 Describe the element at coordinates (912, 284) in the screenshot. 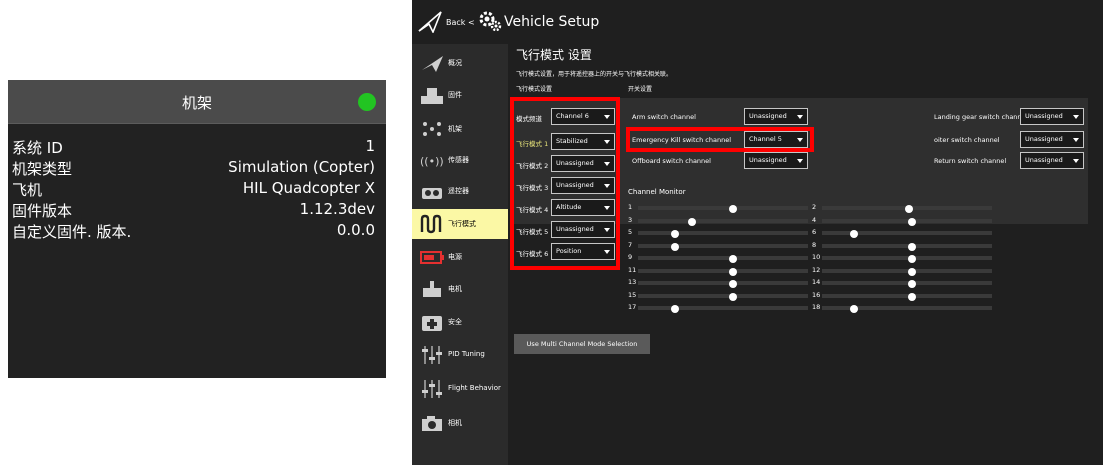

I see `channel-14-knob` at that location.